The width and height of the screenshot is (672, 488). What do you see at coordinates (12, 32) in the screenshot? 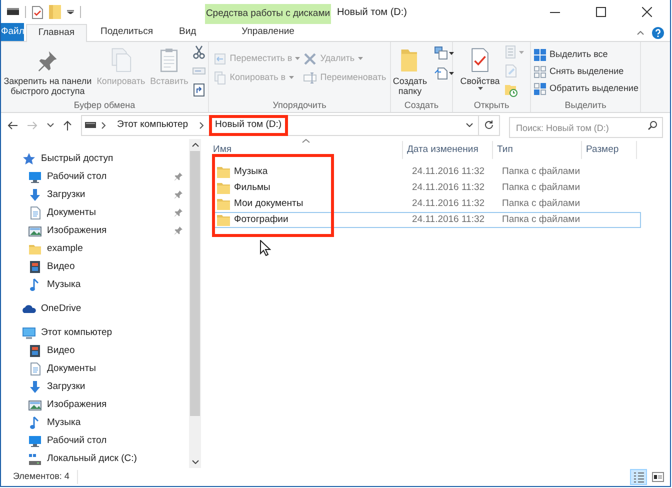
I see `ribbon-tab: Файл` at bounding box center [12, 32].